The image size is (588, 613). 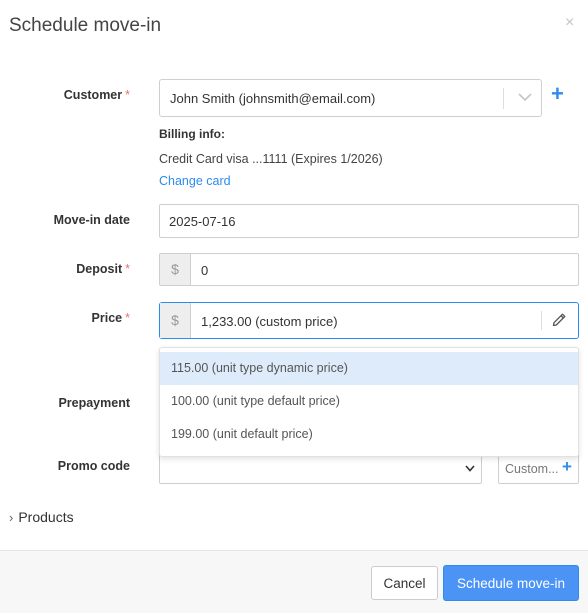 I want to click on price-option-unit-default: 199.00 (unit default price), so click(x=369, y=434).